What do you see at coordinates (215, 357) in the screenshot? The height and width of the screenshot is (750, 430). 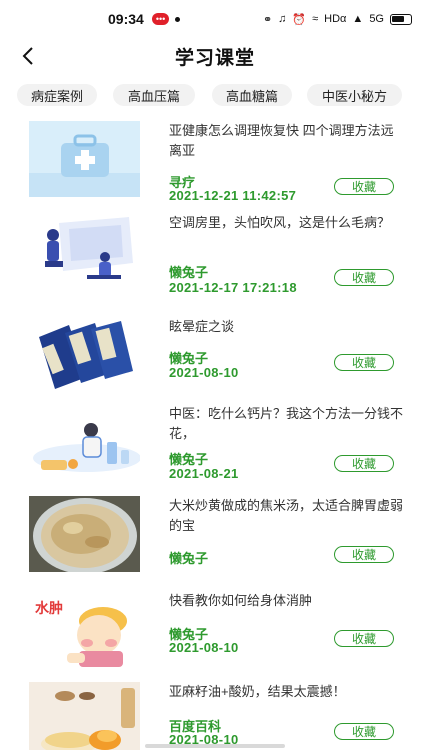 I see `article-item: 眩晕症之谈 懒兔子 2021-08-10 收藏` at bounding box center [215, 357].